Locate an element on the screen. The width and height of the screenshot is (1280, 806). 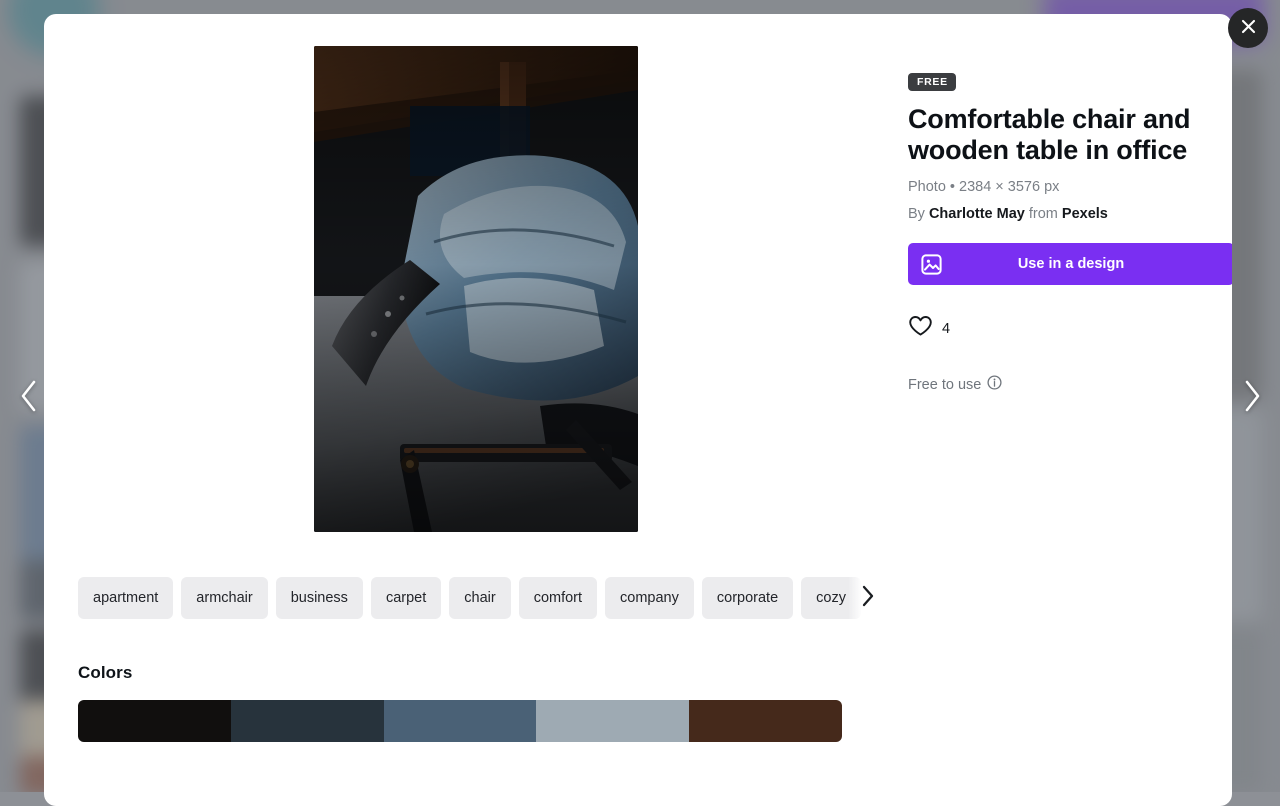
tag-chip: chair is located at coordinates (479, 598).